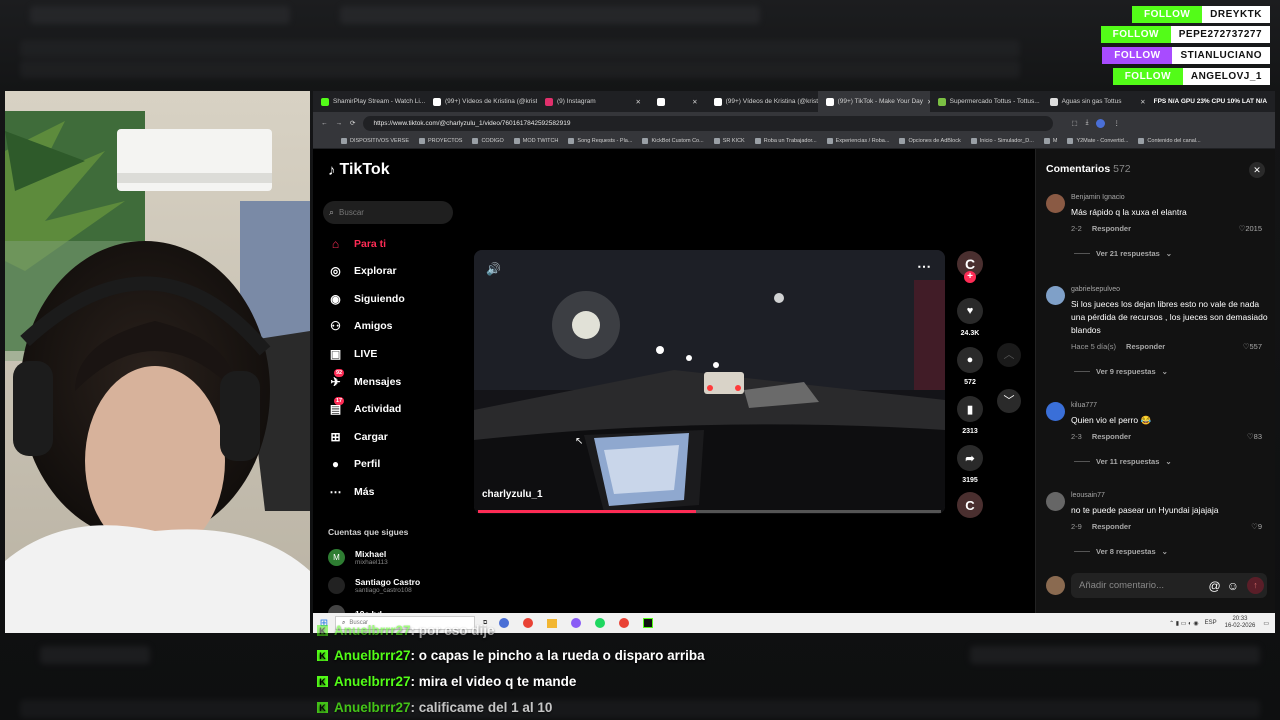 The height and width of the screenshot is (720, 1280). I want to click on nav-item: ◉ Siguiendo, so click(366, 298).